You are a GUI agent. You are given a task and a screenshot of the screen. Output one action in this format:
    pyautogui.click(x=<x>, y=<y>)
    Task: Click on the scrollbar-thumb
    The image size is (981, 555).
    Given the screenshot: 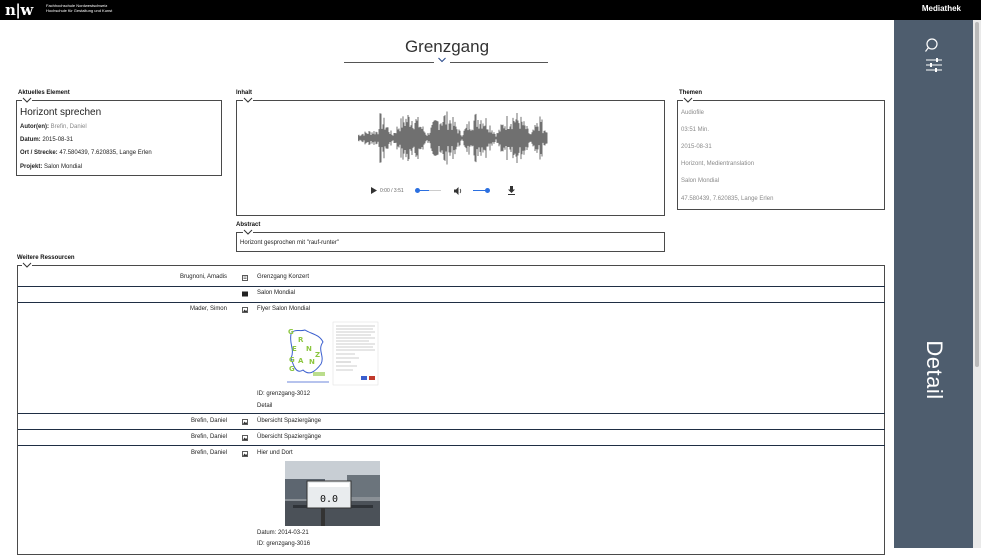 What is the action you would take?
    pyautogui.click(x=977, y=194)
    